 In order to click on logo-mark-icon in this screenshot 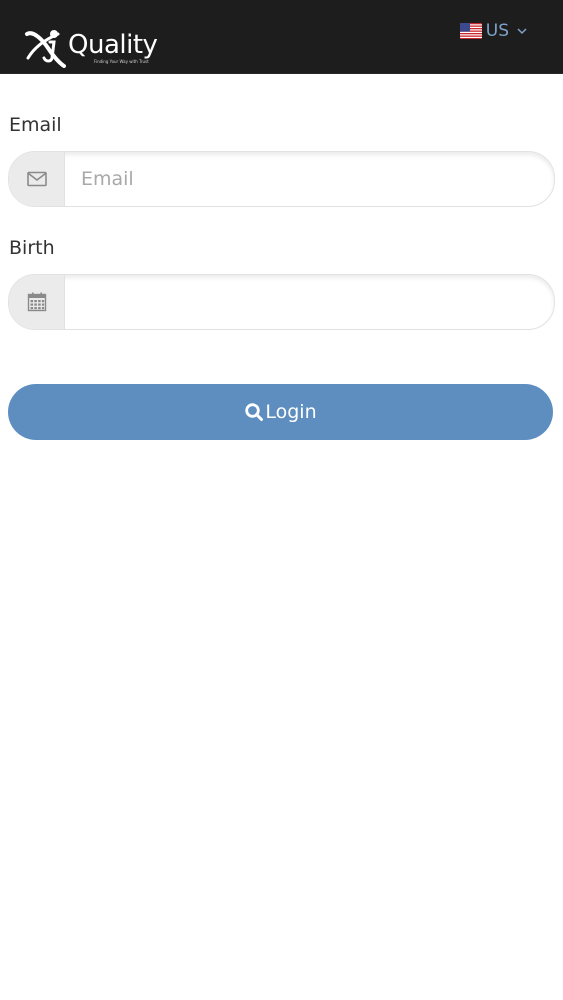, I will do `click(45, 49)`.